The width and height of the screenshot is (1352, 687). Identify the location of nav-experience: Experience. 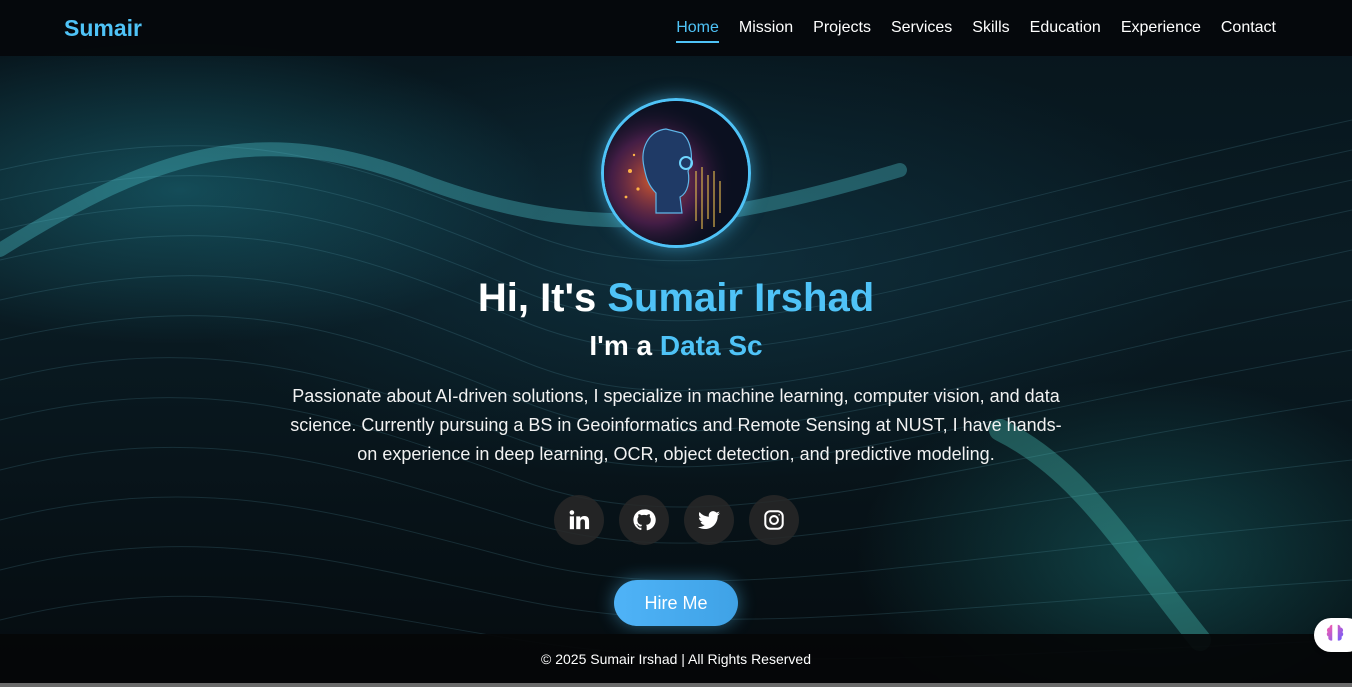
(1161, 28).